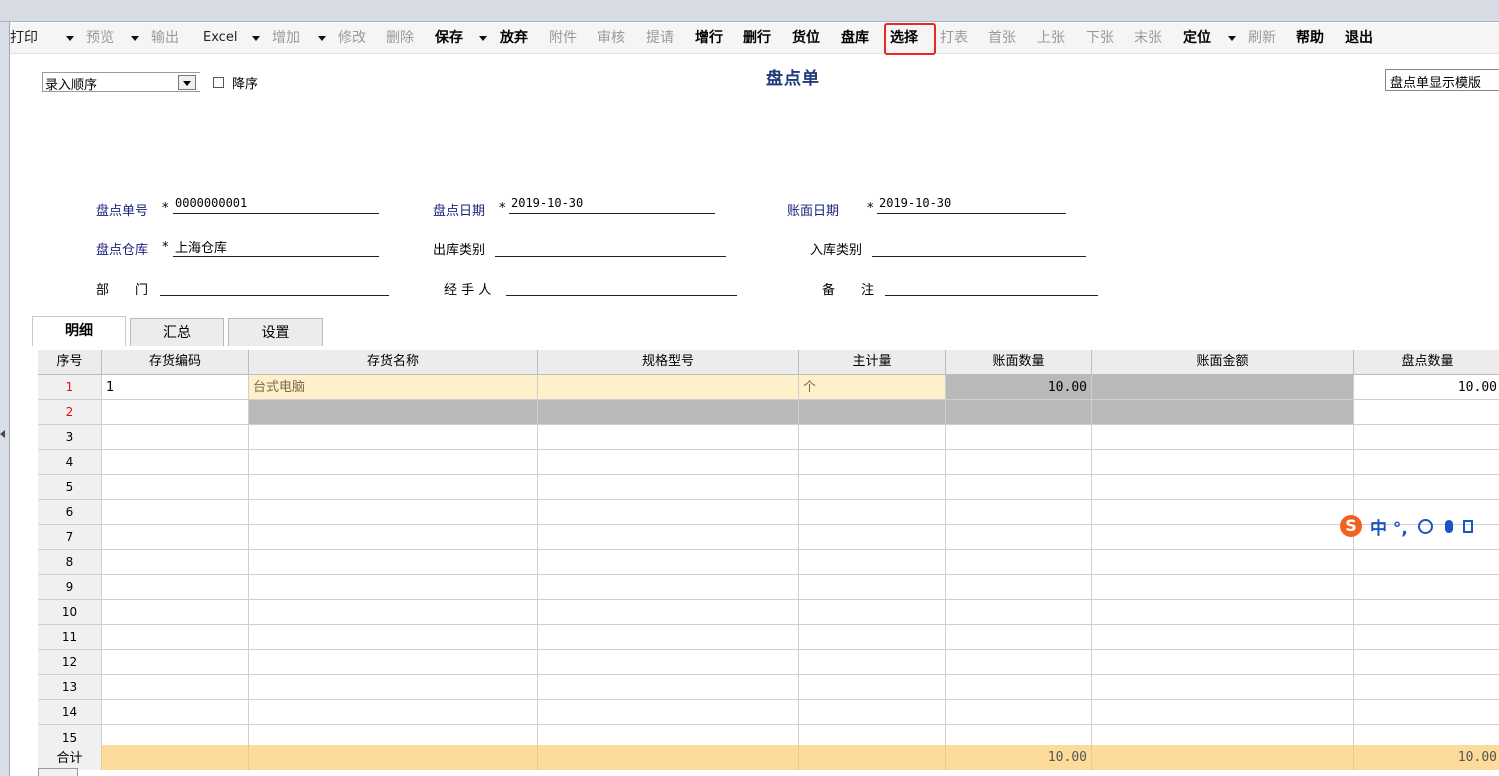 The image size is (1499, 776). What do you see at coordinates (768, 587) in the screenshot?
I see `table-row: 9` at bounding box center [768, 587].